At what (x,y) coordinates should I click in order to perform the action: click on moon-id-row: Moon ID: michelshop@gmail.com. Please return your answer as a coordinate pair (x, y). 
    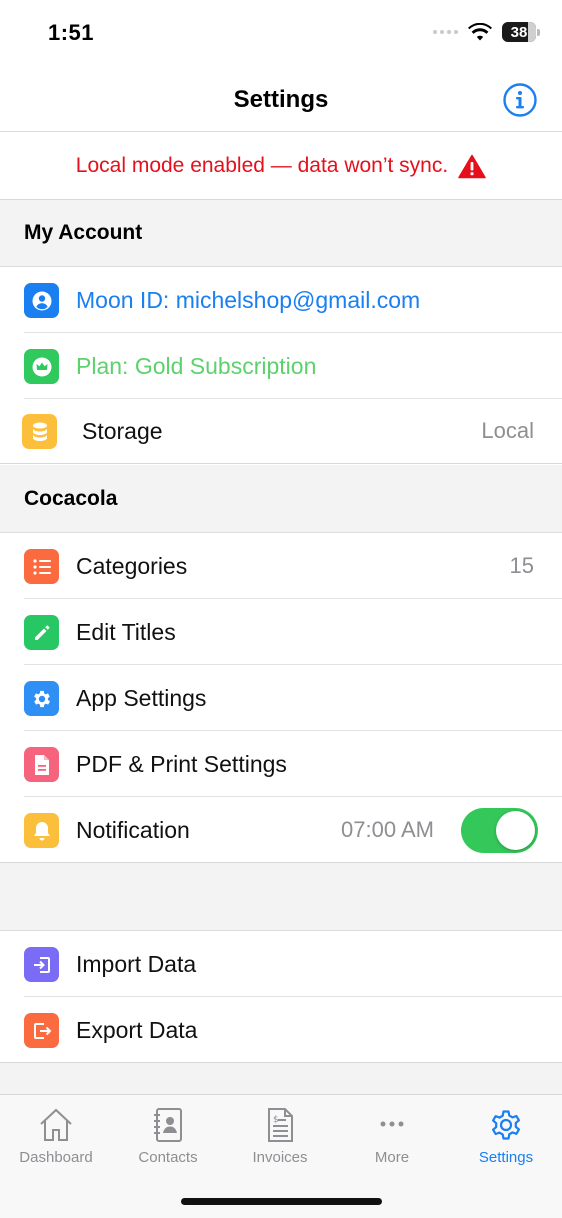
    Looking at the image, I should click on (281, 300).